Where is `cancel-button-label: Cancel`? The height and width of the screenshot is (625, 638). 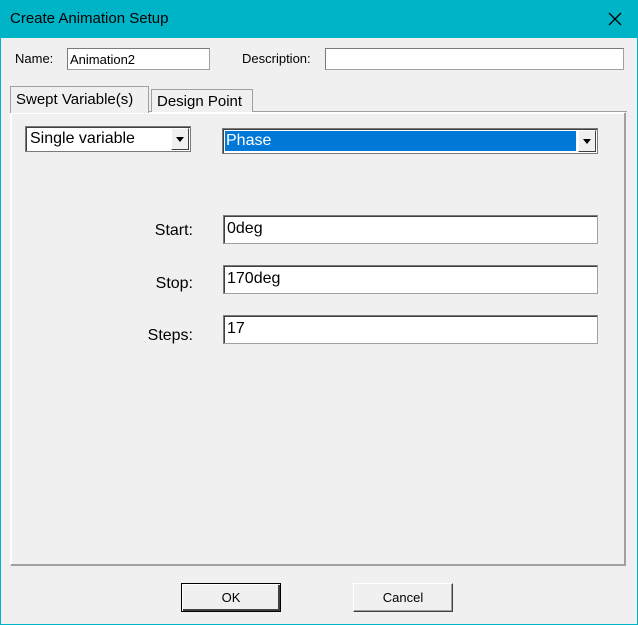
cancel-button-label: Cancel is located at coordinates (403, 597).